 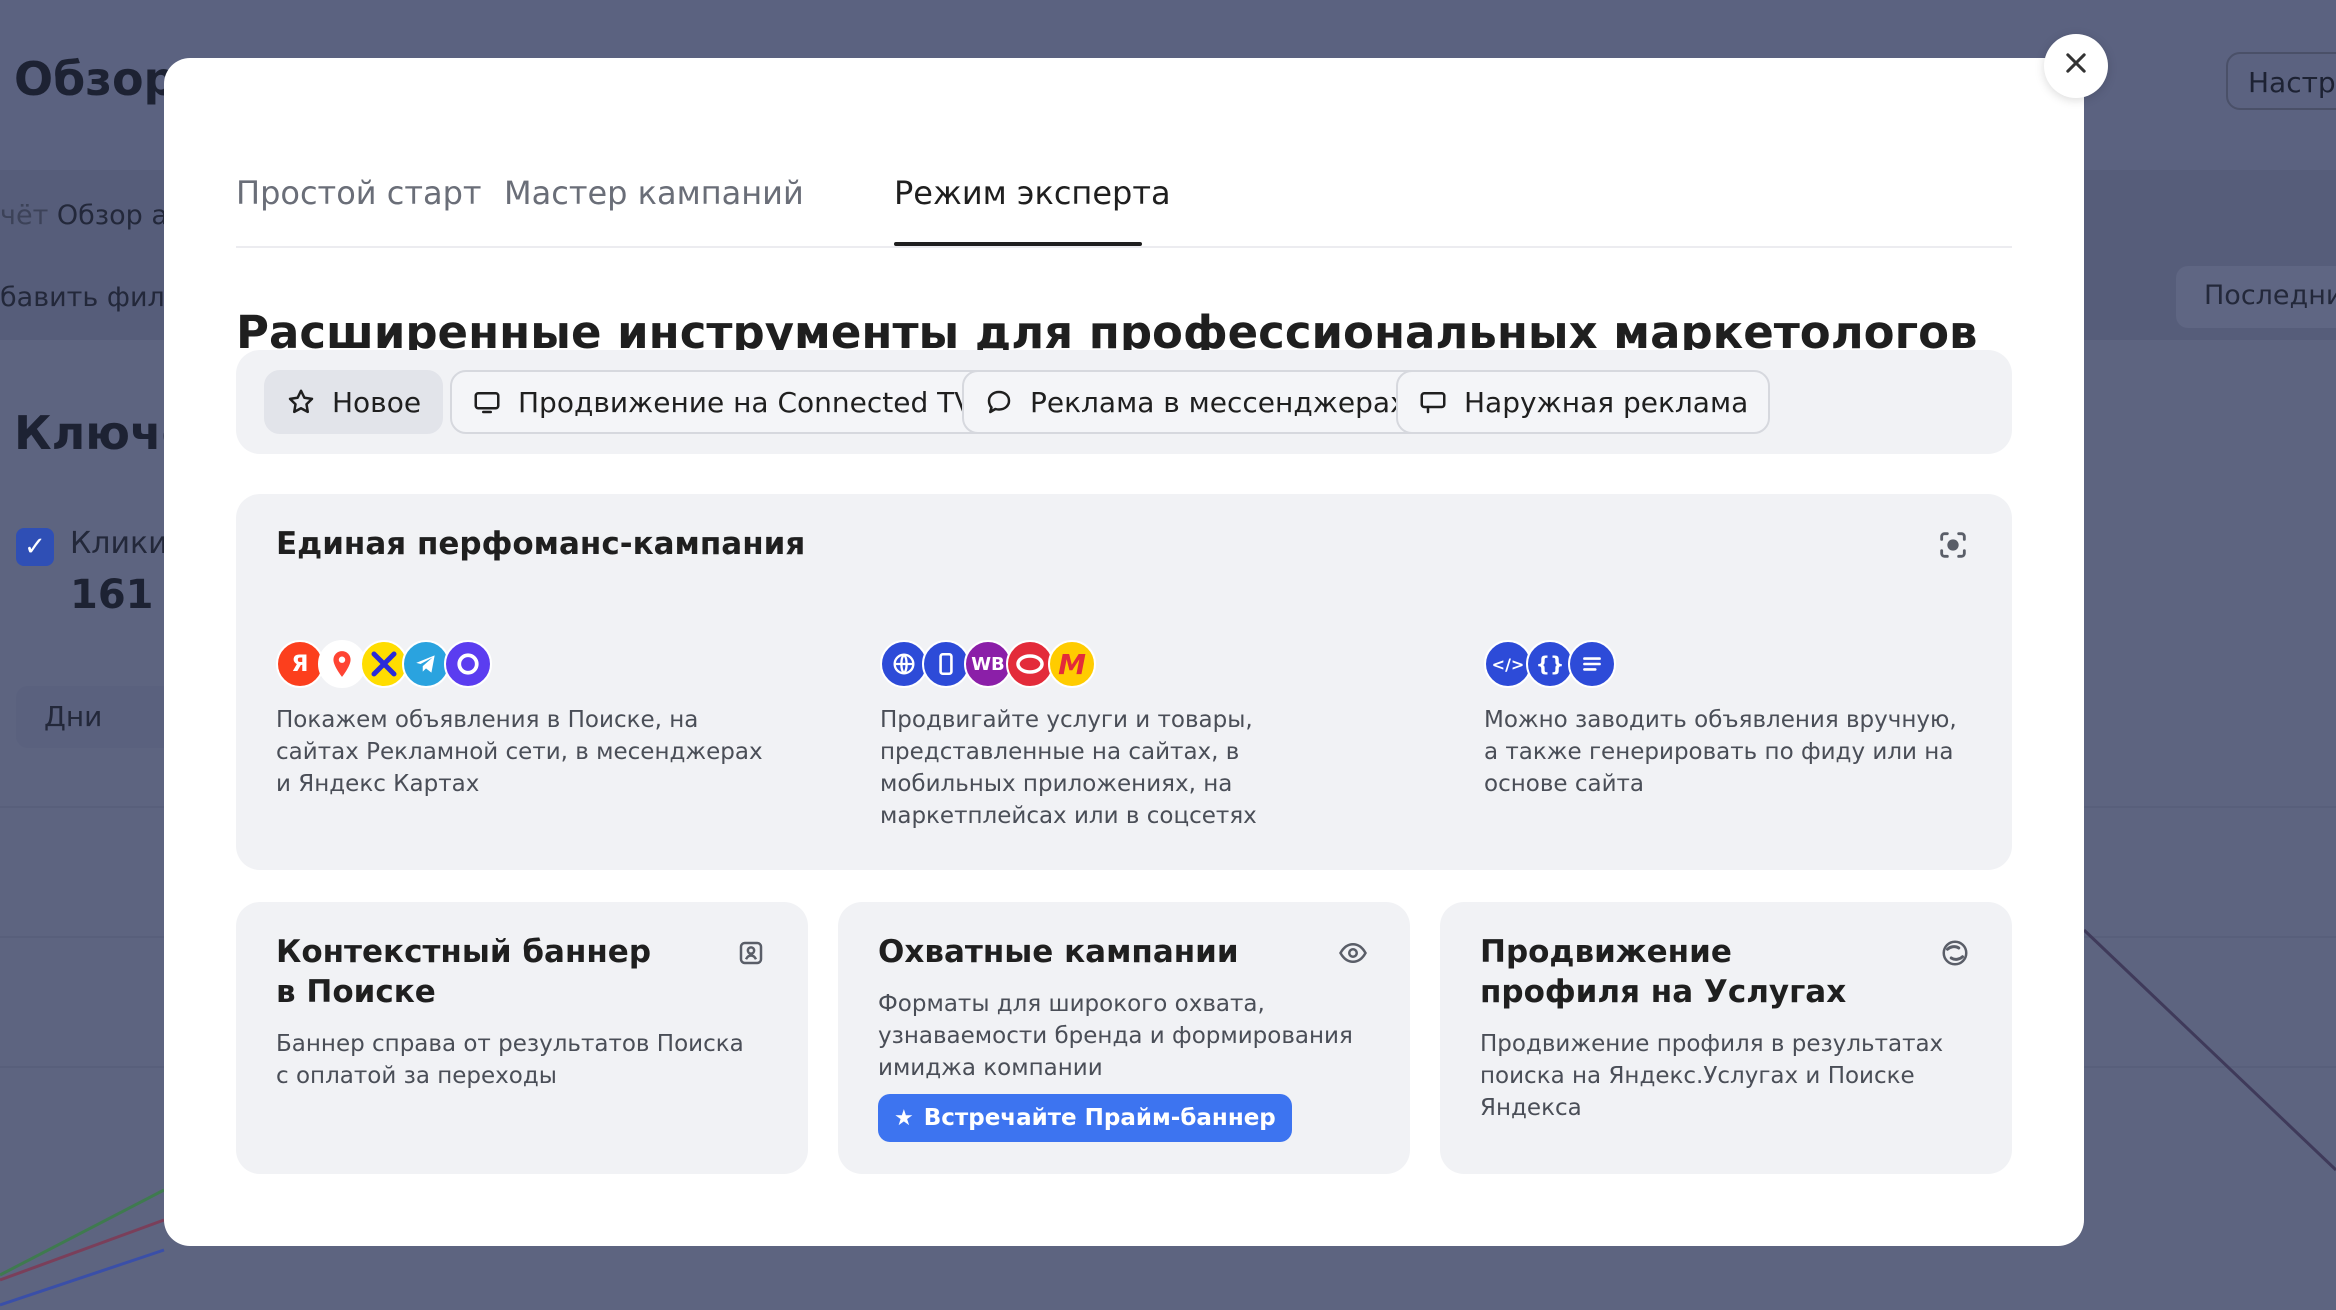 What do you see at coordinates (946, 664) in the screenshot?
I see `mobile-app-logo` at bounding box center [946, 664].